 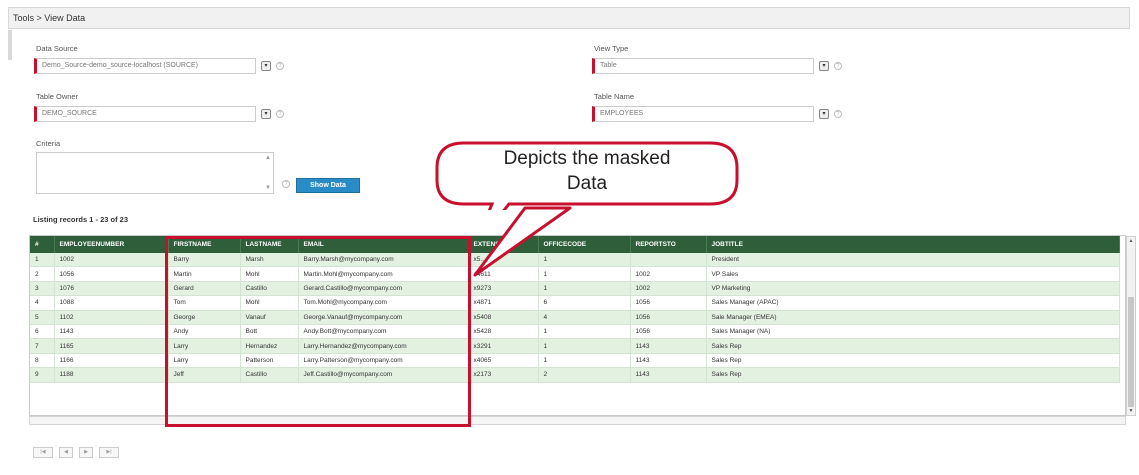 I want to click on table-cell: Sale Manager (EMEA), so click(x=913, y=317).